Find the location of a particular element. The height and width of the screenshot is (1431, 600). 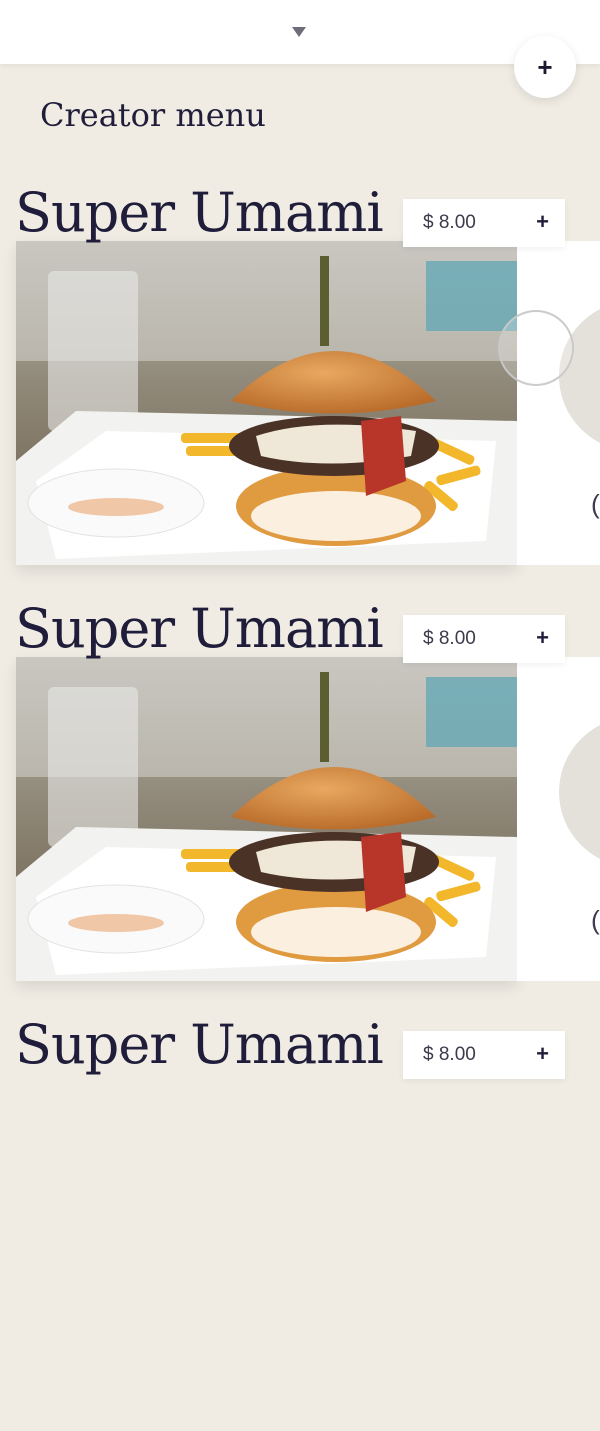

add-button: + is located at coordinates (545, 67).